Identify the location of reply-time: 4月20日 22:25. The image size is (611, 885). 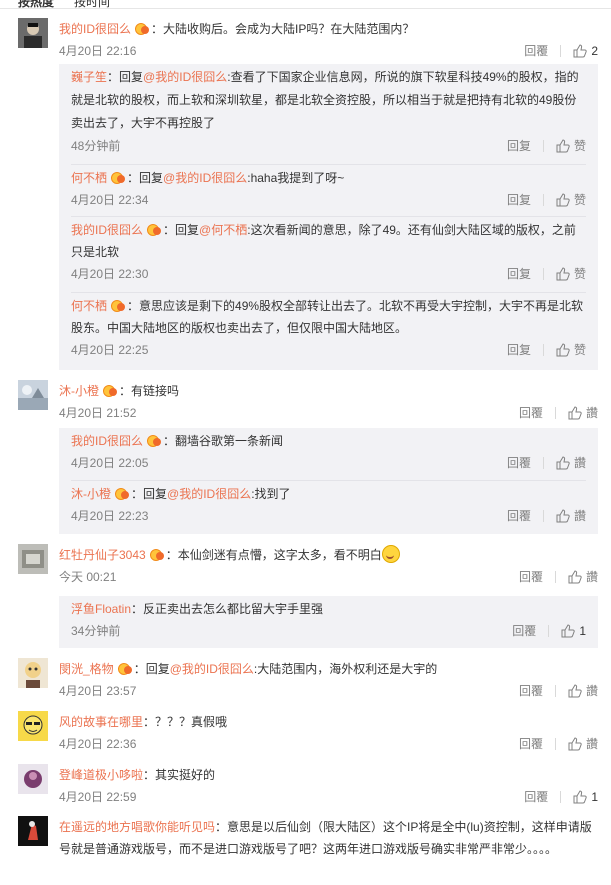
(110, 350).